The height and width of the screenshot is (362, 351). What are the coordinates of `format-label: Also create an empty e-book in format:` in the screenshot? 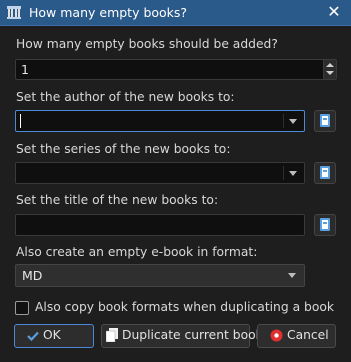 It's located at (137, 252).